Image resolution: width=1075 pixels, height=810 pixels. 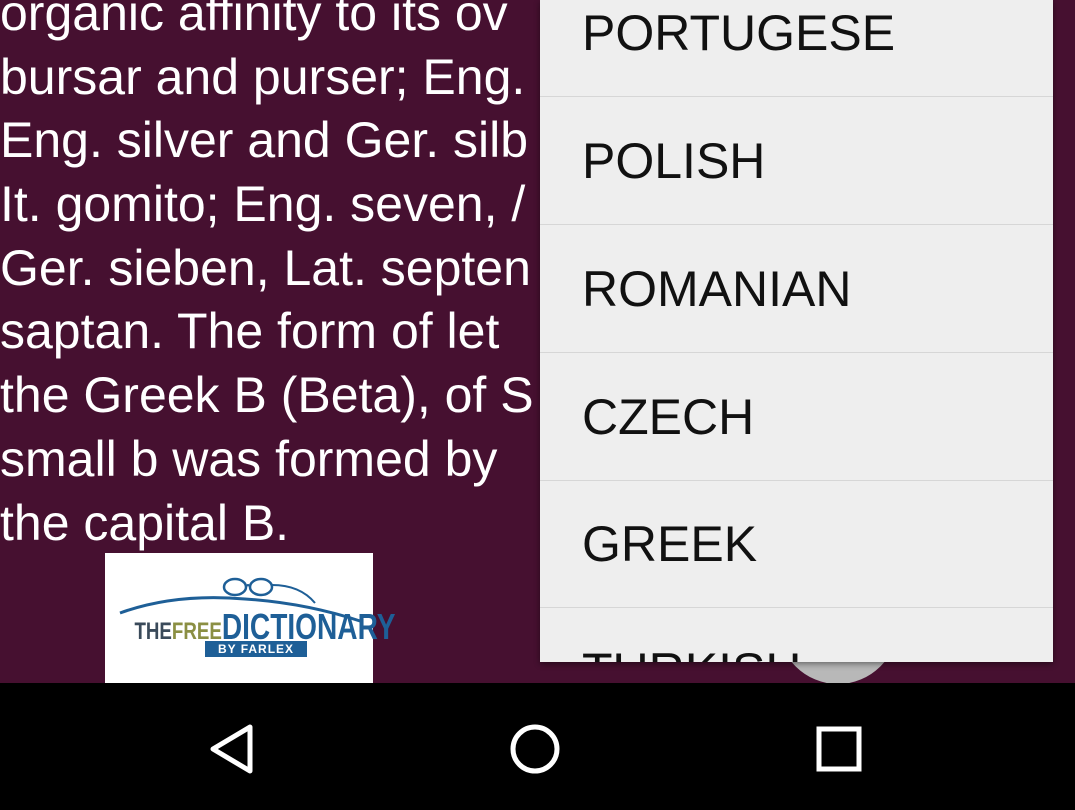 What do you see at coordinates (796, 417) in the screenshot?
I see `menu-item-czech: CZECH` at bounding box center [796, 417].